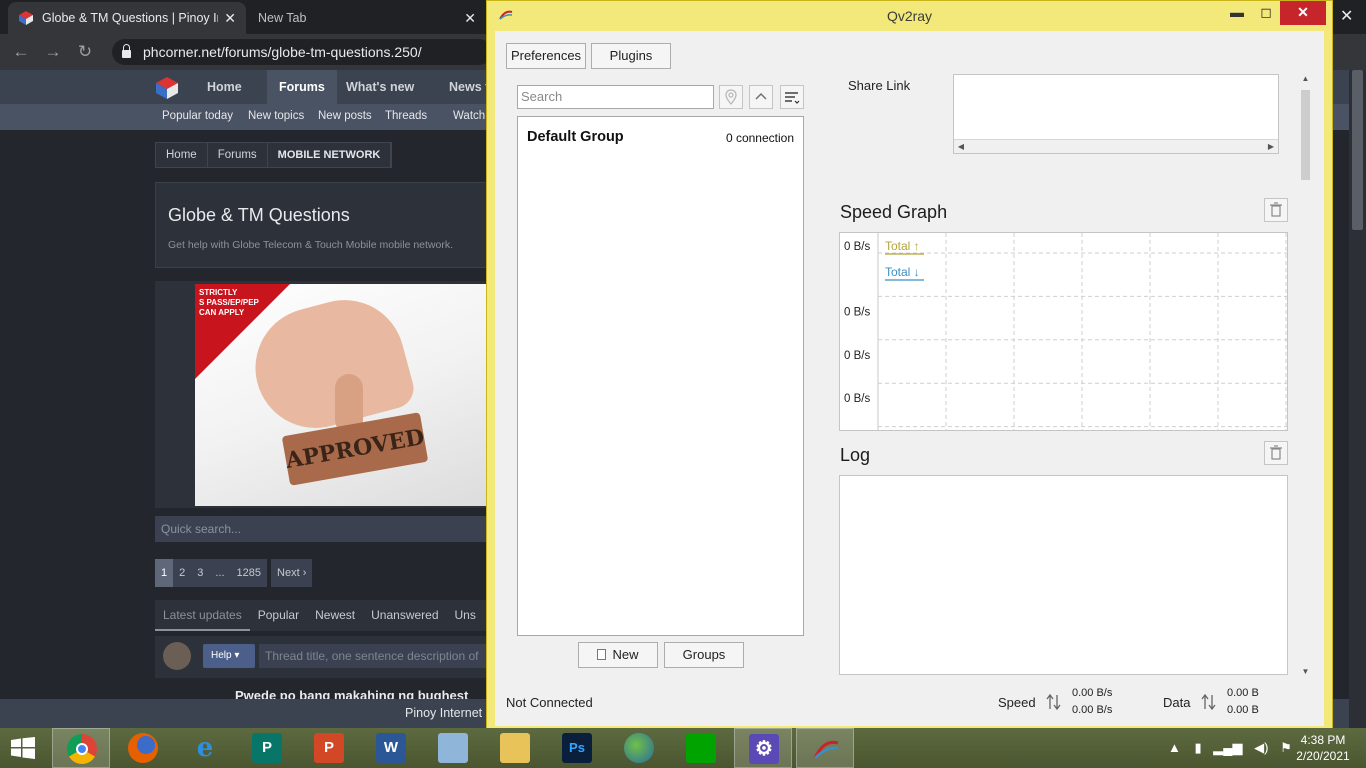 This screenshot has width=1366, height=768. What do you see at coordinates (143, 748) in the screenshot?
I see `taskbar-firefox` at bounding box center [143, 748].